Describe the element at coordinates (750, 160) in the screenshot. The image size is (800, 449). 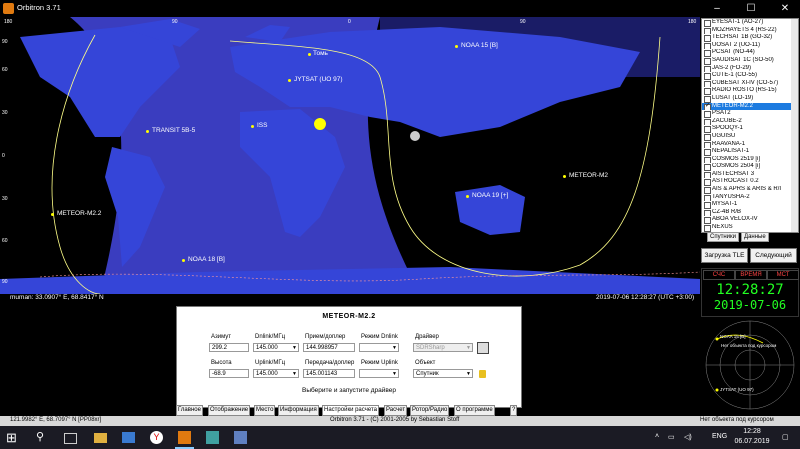
I see `list-item: COSMOS 2519 [i]` at that location.